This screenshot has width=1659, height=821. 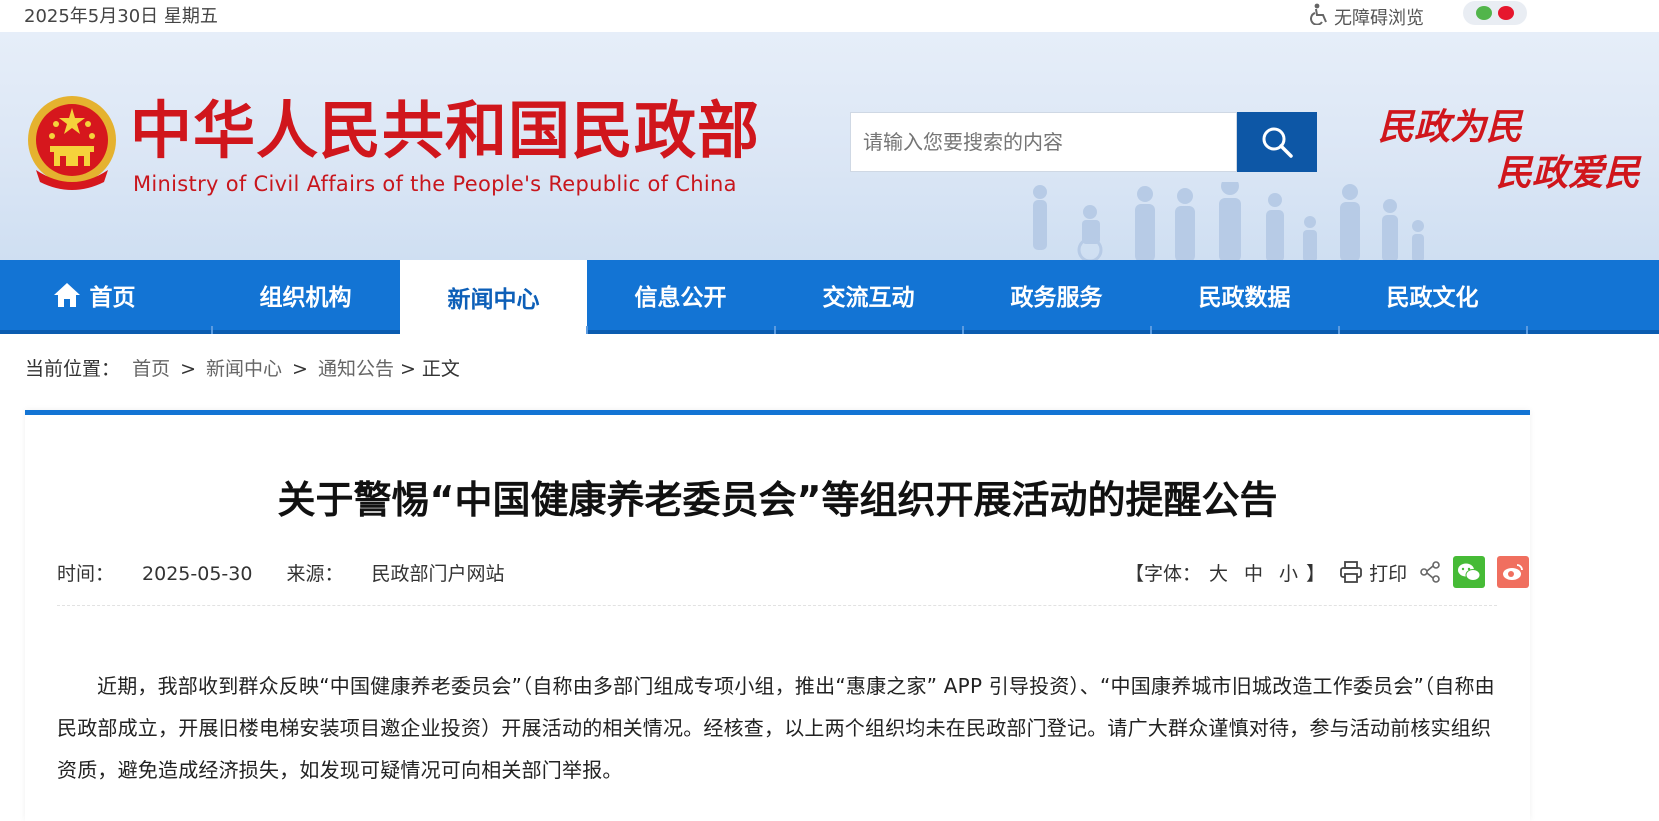 I want to click on breadcrumb: 当前位置： 首页 > 新闻中心 > 通知公告 > 正文, so click(x=242, y=367).